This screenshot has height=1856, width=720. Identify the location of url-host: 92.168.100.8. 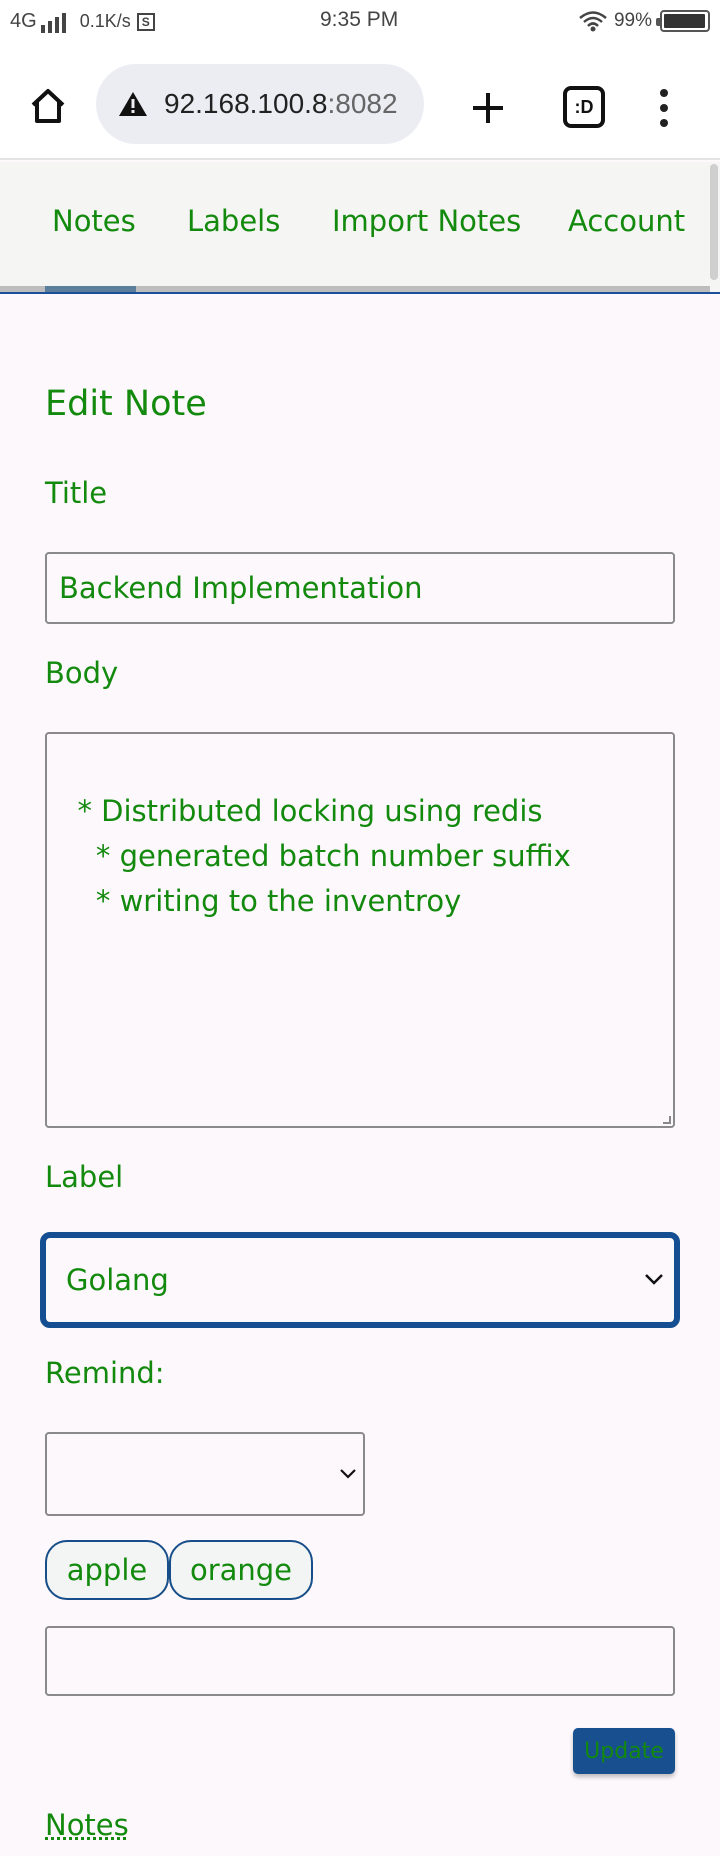
(246, 103).